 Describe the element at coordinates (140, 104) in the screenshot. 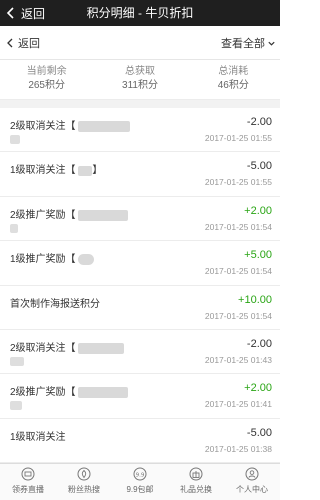

I see `section-divider` at that location.